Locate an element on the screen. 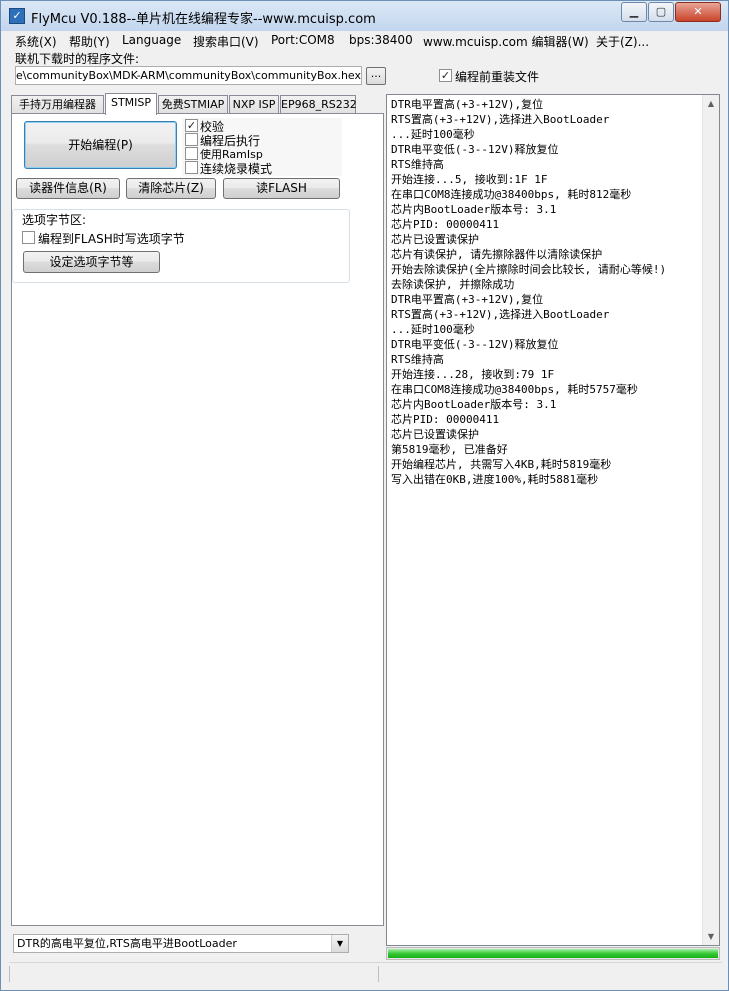  close-icon: ✕ is located at coordinates (698, 11).